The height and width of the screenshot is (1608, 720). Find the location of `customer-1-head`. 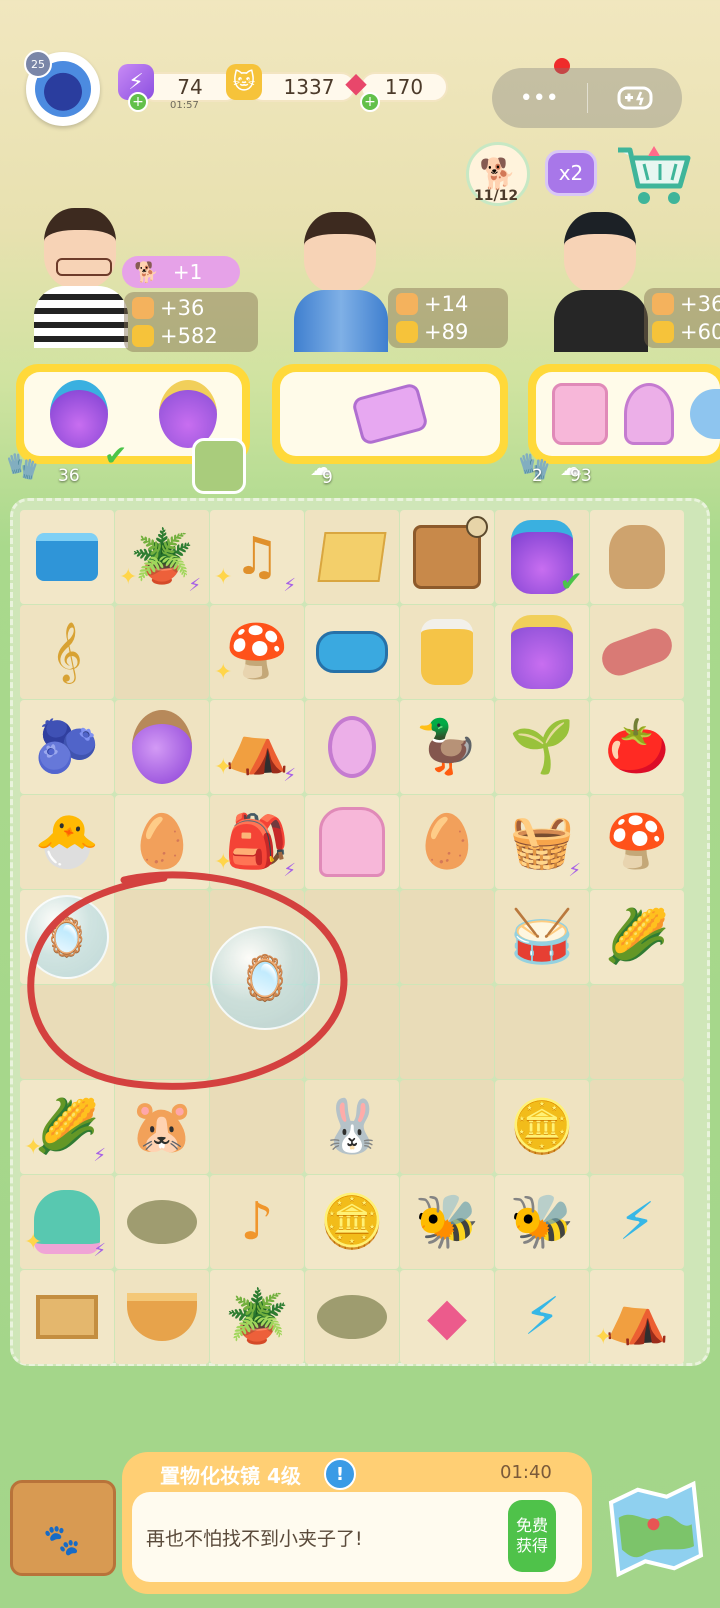

customer-1-head is located at coordinates (80, 248).